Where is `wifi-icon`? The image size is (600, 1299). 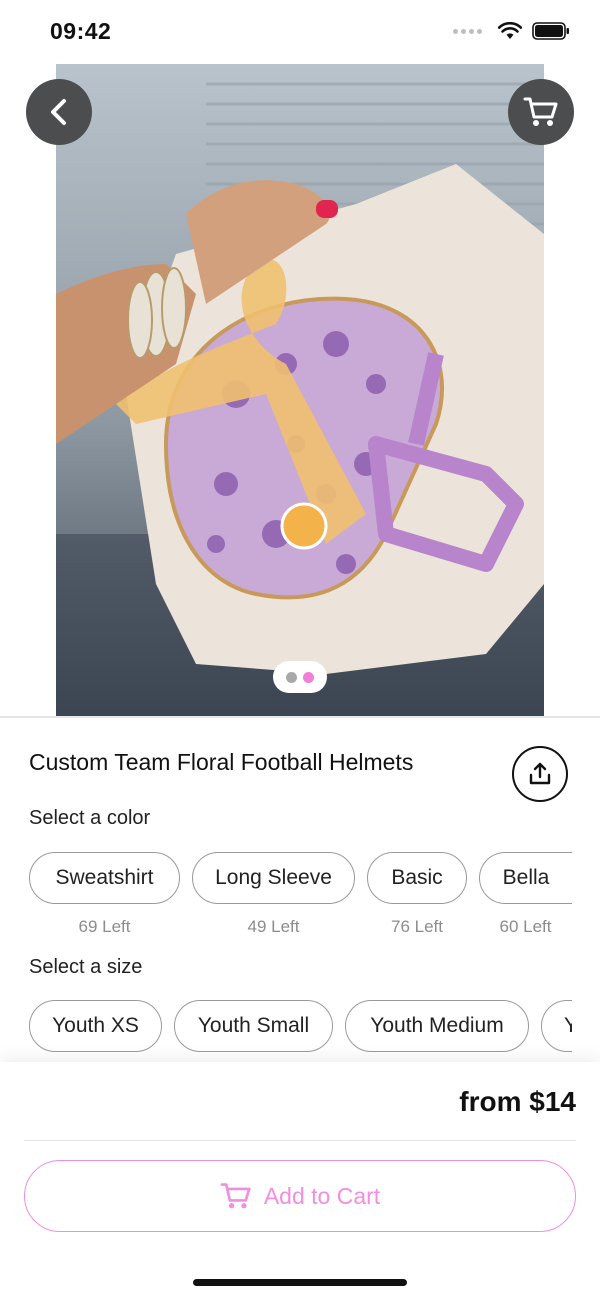
wifi-icon is located at coordinates (510, 30).